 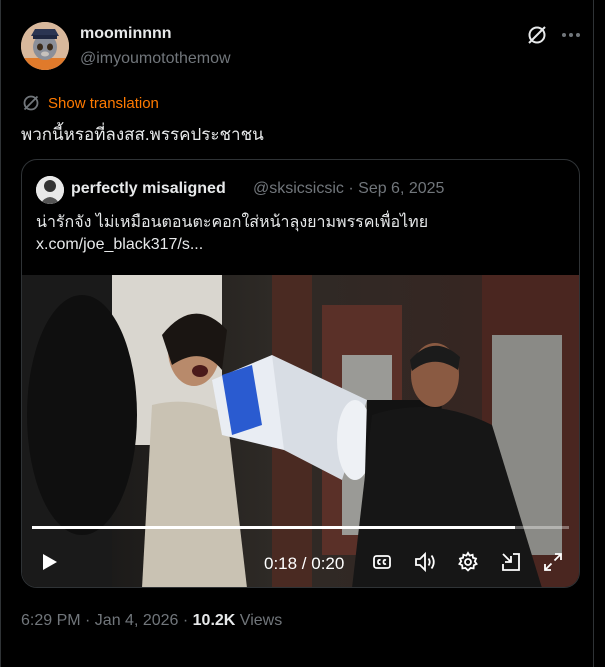 I want to click on settings-icon, so click(x=468, y=562).